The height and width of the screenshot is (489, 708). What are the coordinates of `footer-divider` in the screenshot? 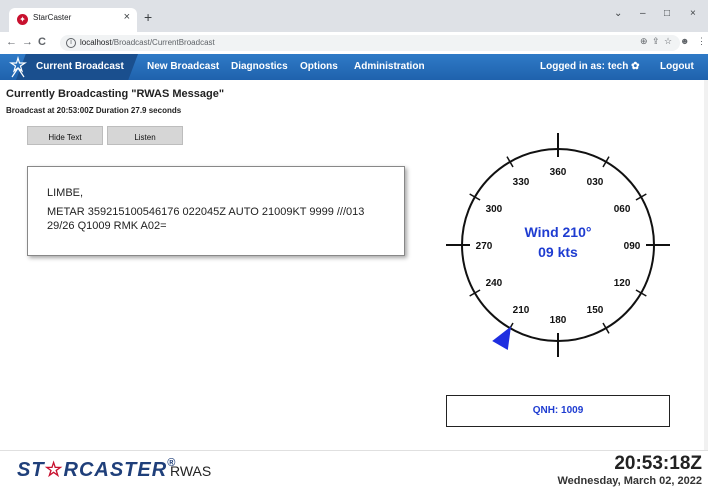 It's located at (354, 450).